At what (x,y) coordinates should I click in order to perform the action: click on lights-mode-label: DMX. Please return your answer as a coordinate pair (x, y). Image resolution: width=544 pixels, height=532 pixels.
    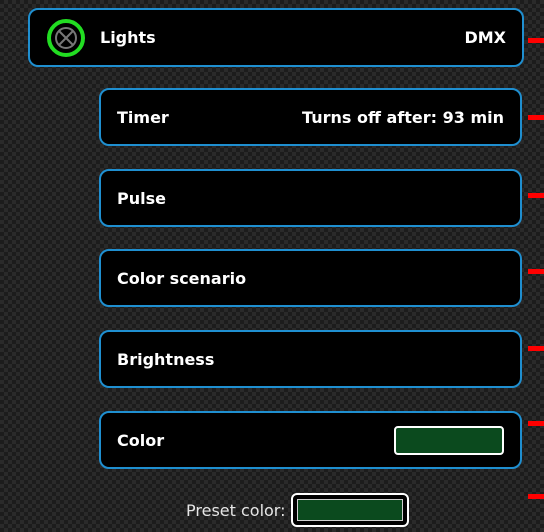
    Looking at the image, I should click on (485, 37).